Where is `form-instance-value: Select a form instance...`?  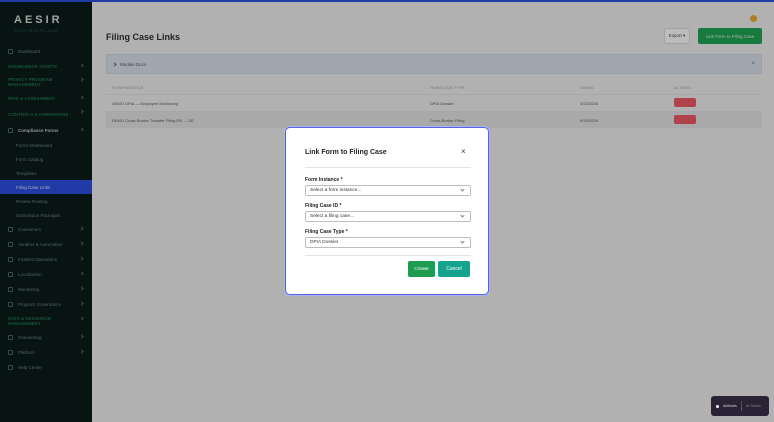 form-instance-value: Select a form instance... is located at coordinates (336, 190).